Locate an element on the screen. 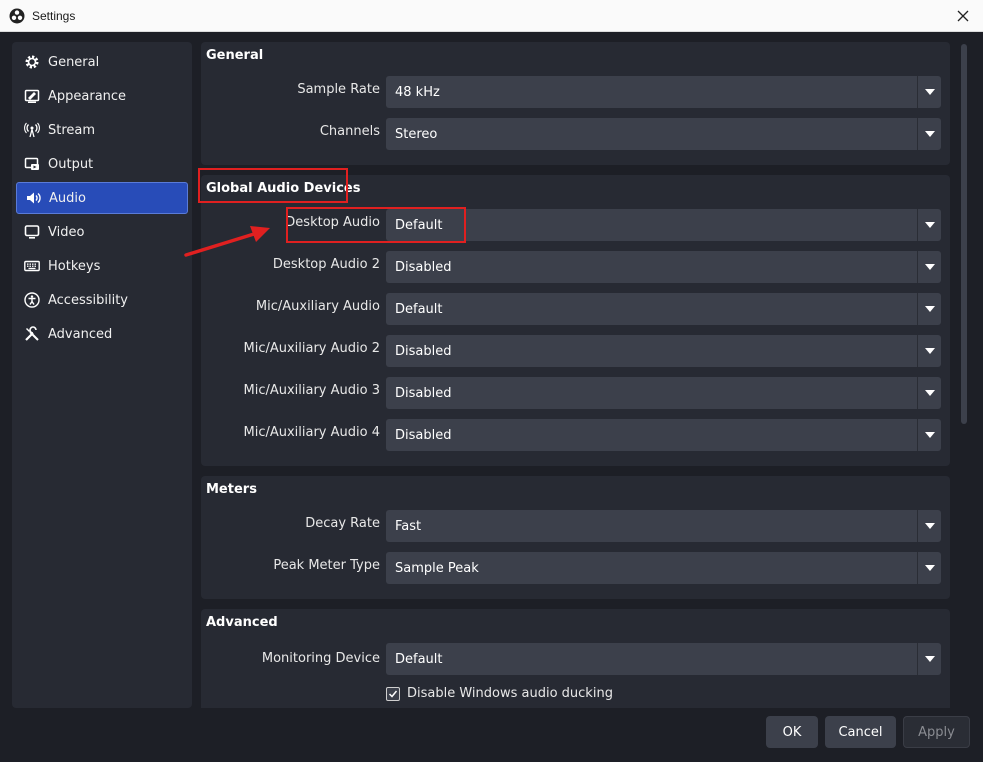 The image size is (983, 762). checkmark-icon is located at coordinates (393, 694).